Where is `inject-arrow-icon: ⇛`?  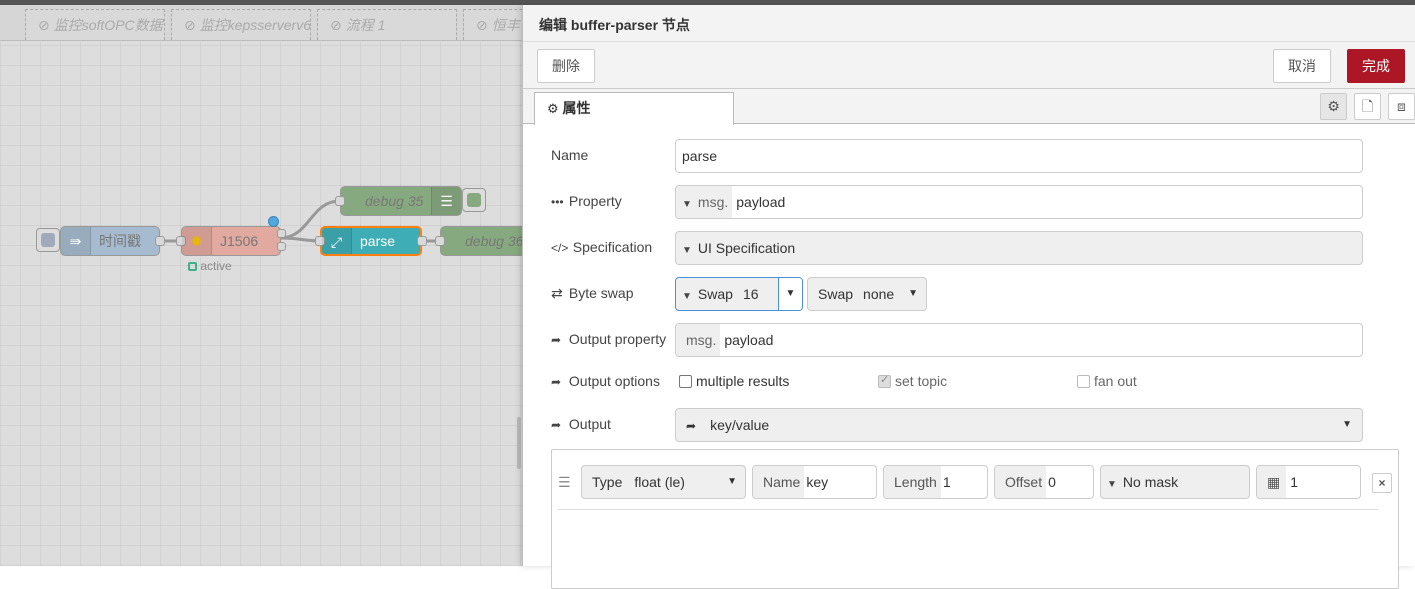
inject-arrow-icon: ⇛ is located at coordinates (76, 241).